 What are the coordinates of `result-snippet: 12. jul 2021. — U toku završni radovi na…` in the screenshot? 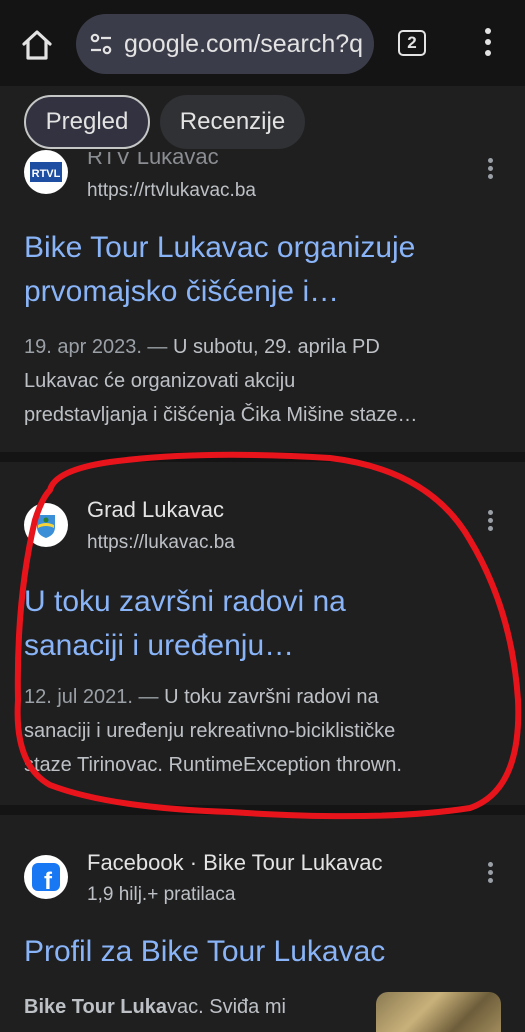 It's located at (264, 731).